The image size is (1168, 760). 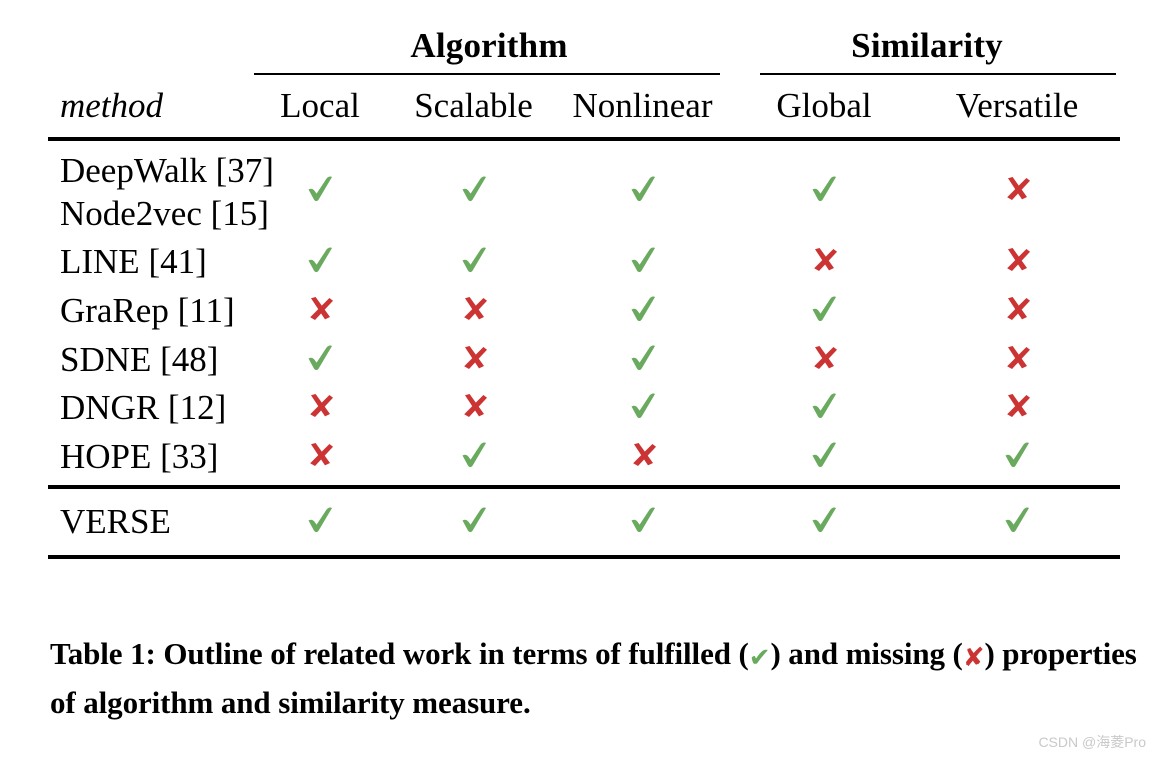 I want to click on column-header-global: Global, so click(x=824, y=105).